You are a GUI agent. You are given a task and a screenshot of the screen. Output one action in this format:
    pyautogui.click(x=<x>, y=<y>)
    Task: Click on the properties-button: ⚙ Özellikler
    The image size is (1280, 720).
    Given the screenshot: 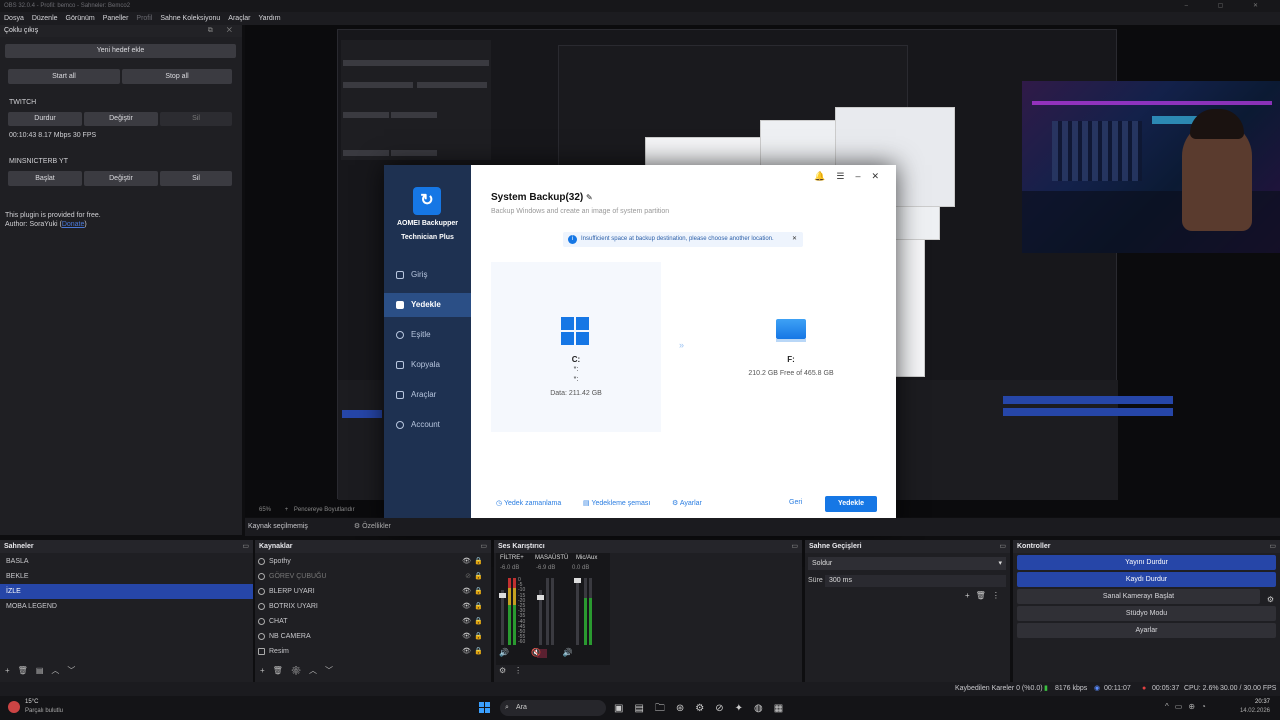 What is the action you would take?
    pyautogui.click(x=372, y=526)
    